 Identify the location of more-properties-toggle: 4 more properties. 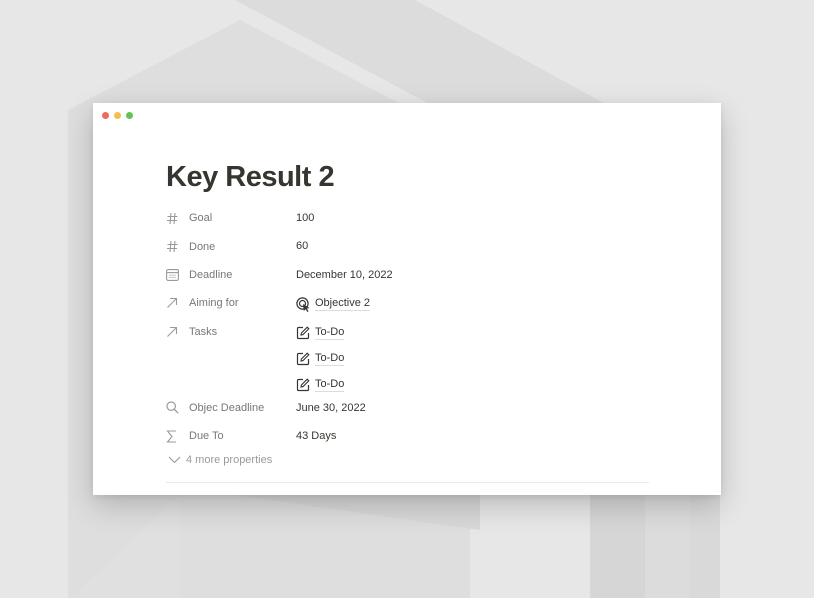
(220, 460).